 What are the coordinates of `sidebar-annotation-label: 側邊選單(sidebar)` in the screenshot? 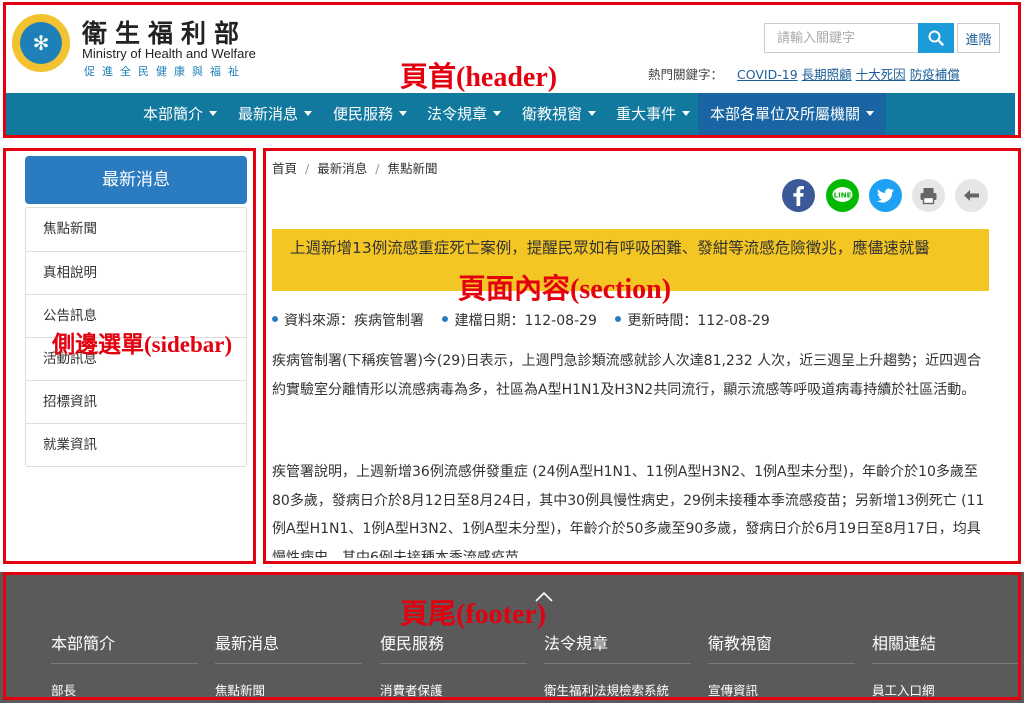 It's located at (142, 344).